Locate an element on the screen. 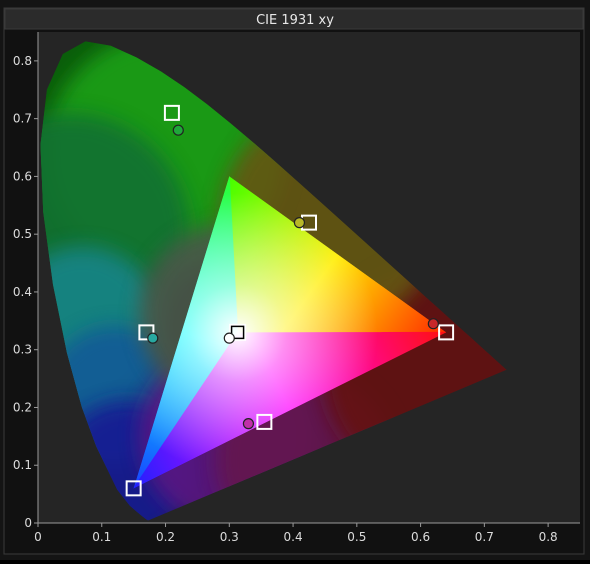 This screenshot has height=564, width=590. measured-marker-cyan is located at coordinates (153, 338).